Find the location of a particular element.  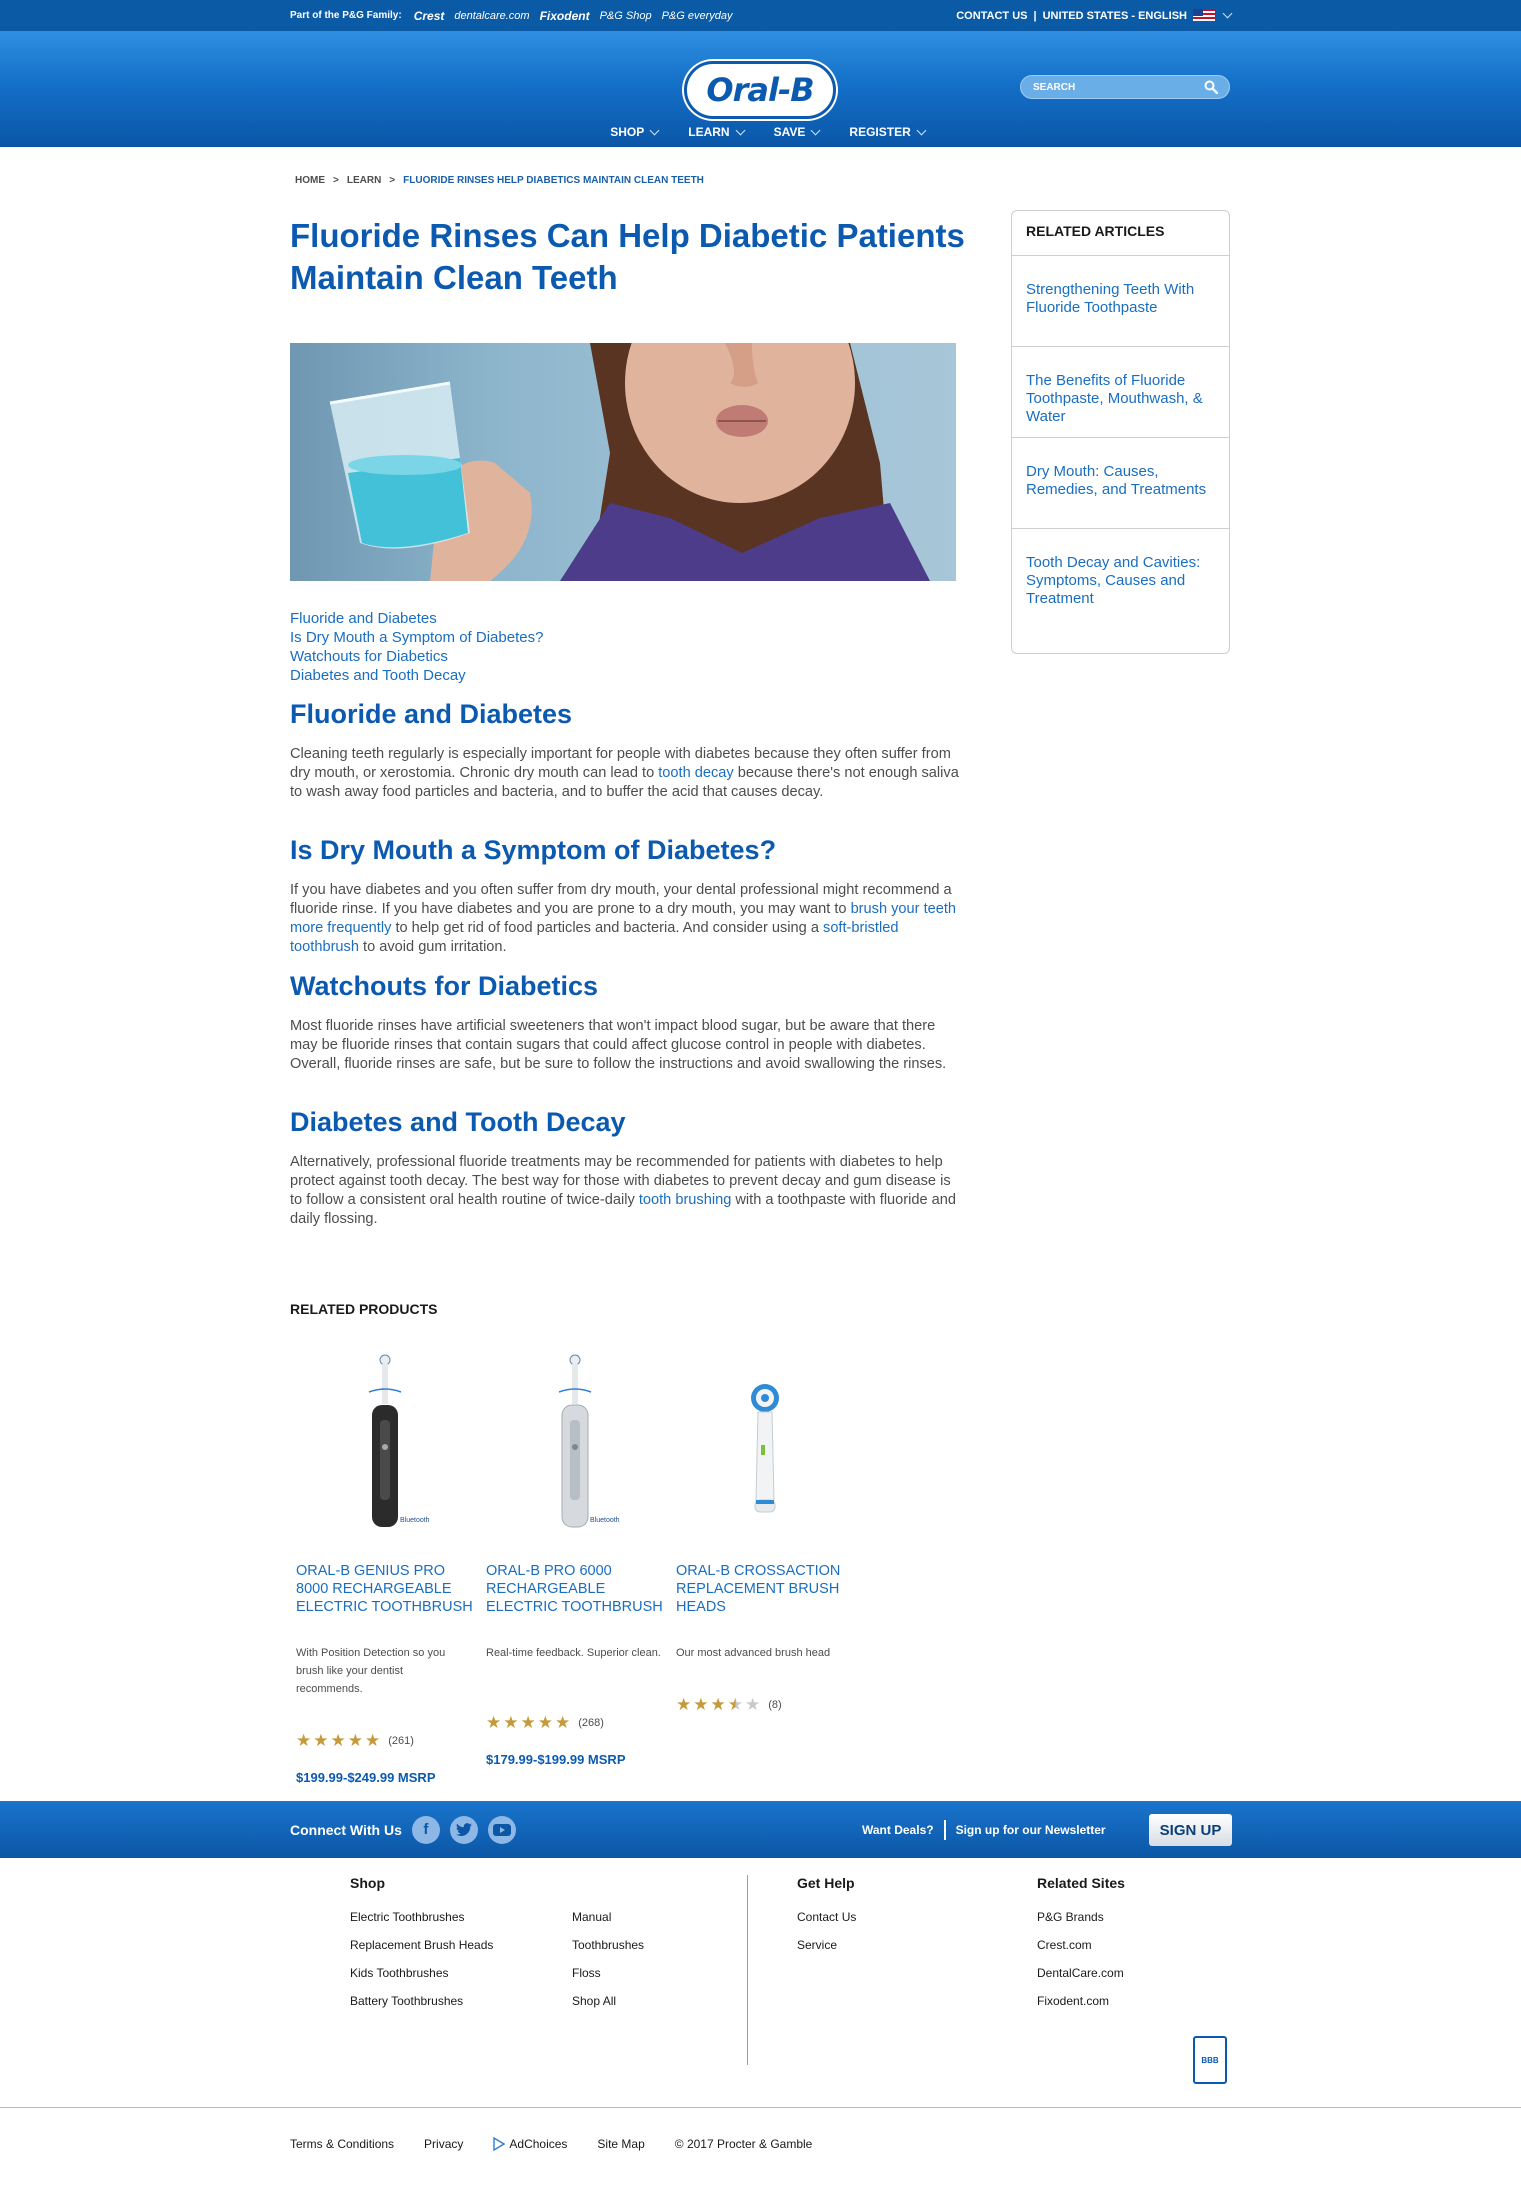

brand-link-fixodent: Fixodent is located at coordinates (565, 16).